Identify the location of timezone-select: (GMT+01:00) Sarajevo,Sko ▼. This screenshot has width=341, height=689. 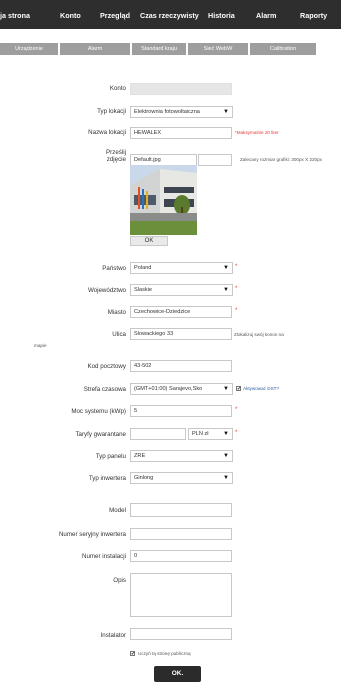
(181, 389).